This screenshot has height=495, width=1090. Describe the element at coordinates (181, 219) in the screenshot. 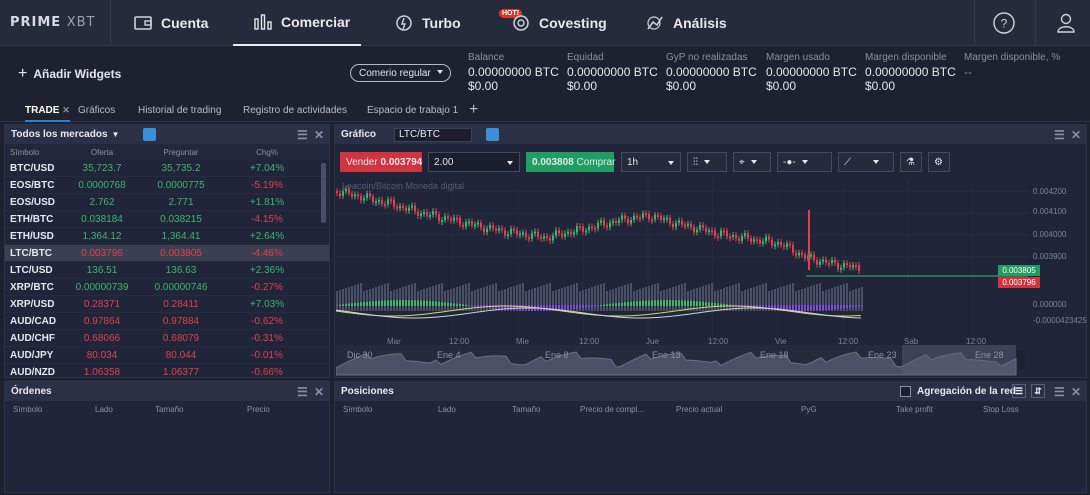

I see `market-ask: 0.038215` at that location.